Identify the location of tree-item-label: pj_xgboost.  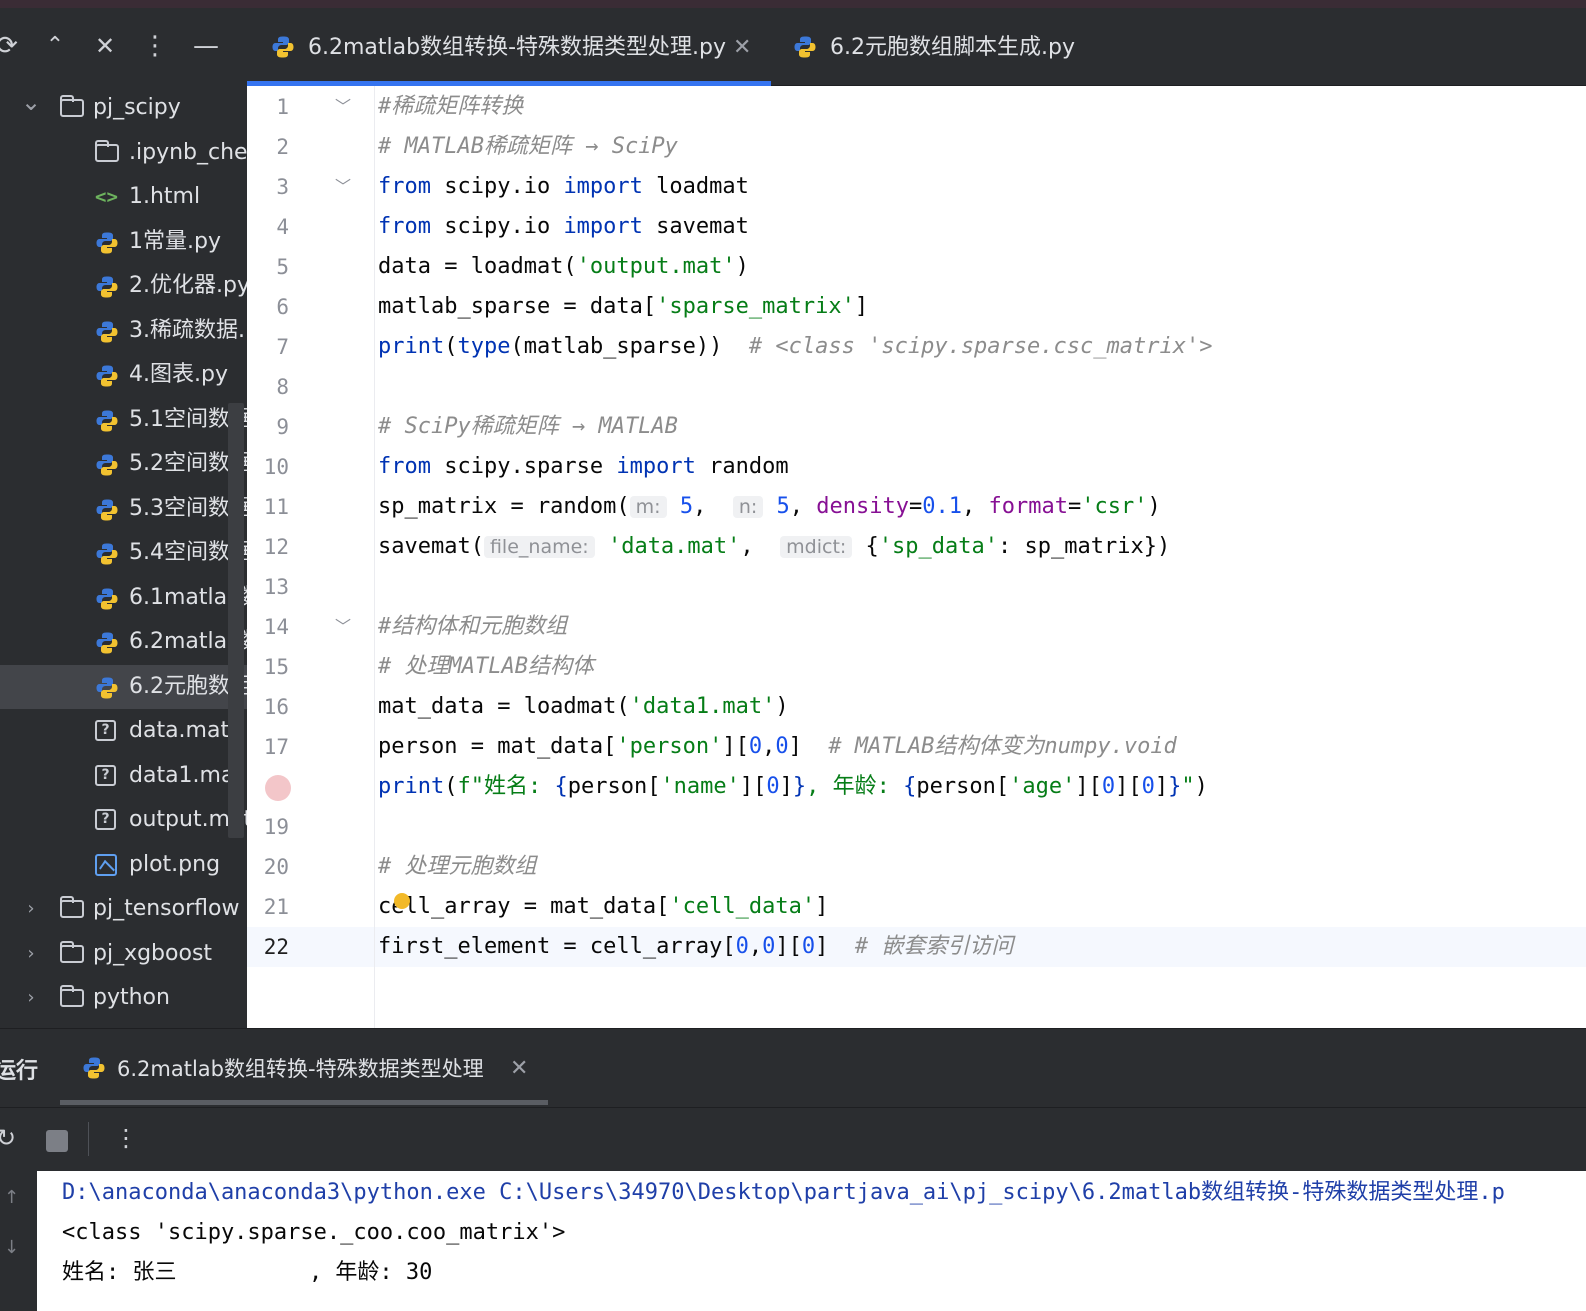
(153, 953).